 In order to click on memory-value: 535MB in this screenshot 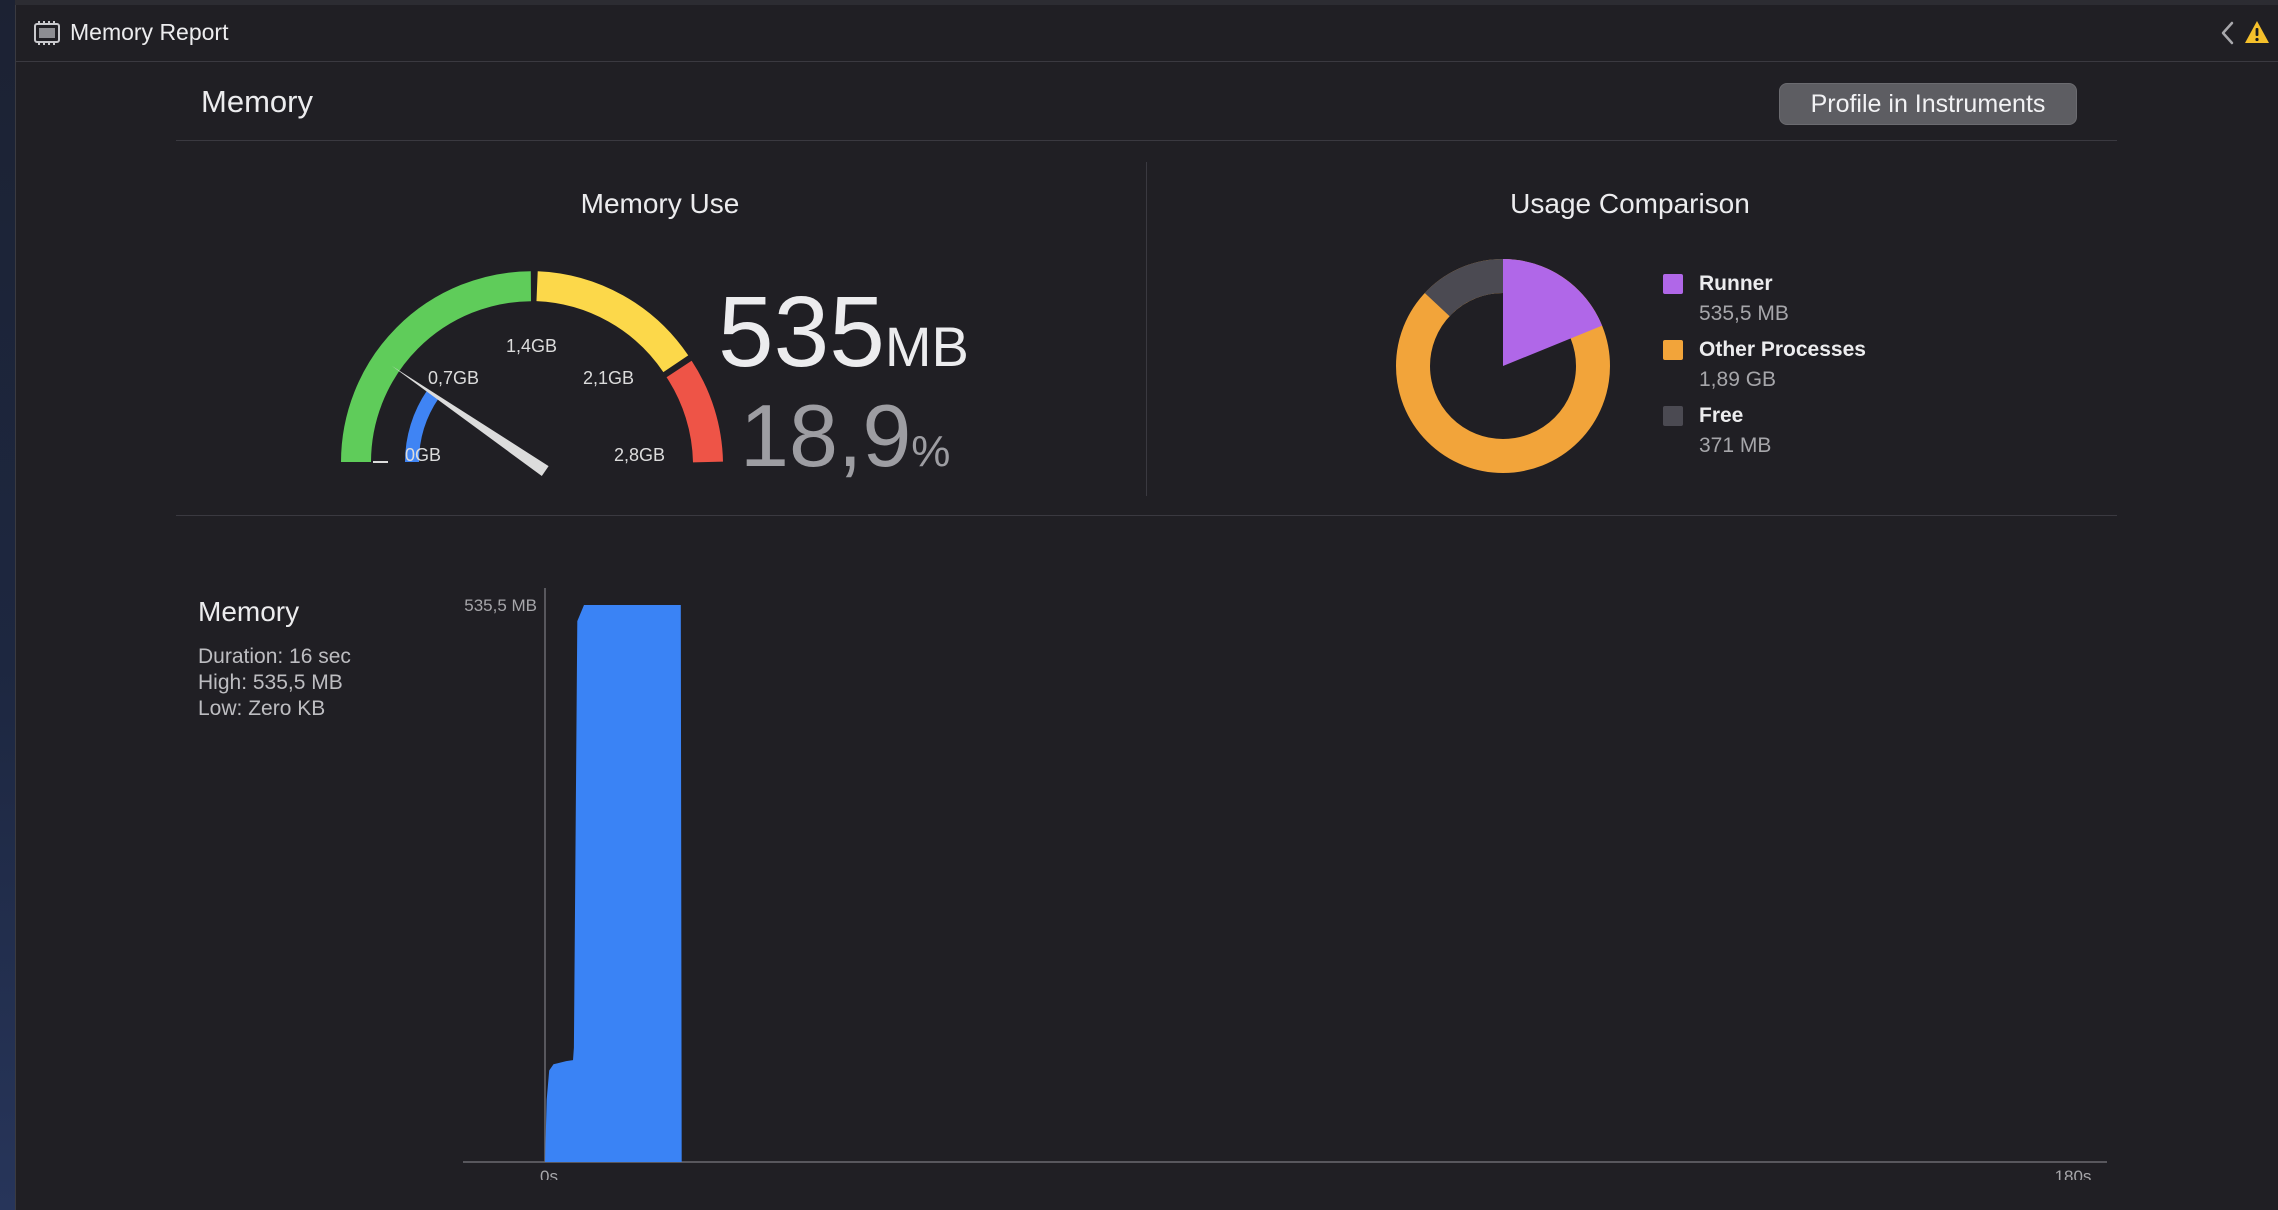, I will do `click(843, 332)`.